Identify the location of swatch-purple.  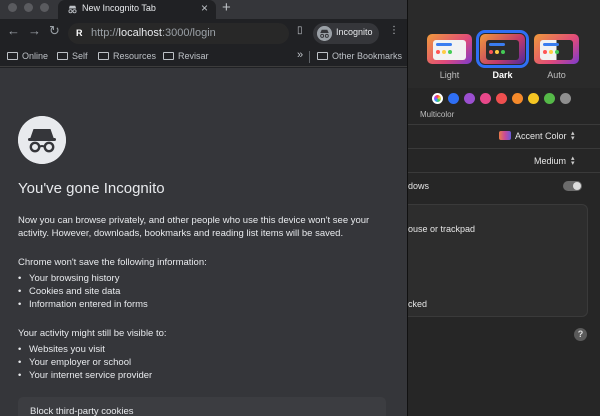
(469, 98).